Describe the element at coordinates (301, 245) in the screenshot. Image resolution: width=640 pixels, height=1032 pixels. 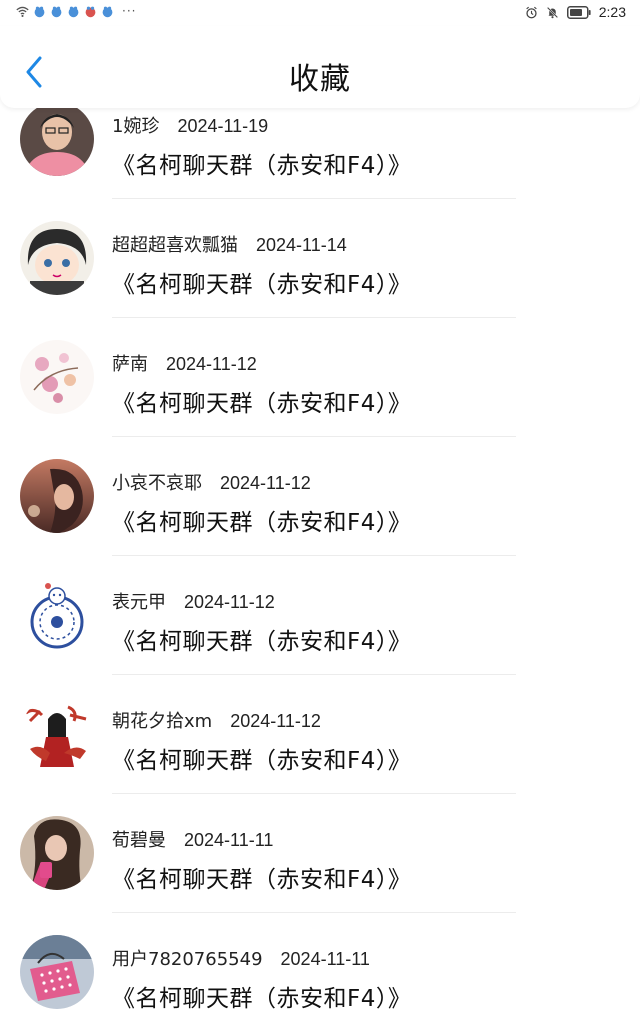
I see `item-date: 2024-11-14` at that location.